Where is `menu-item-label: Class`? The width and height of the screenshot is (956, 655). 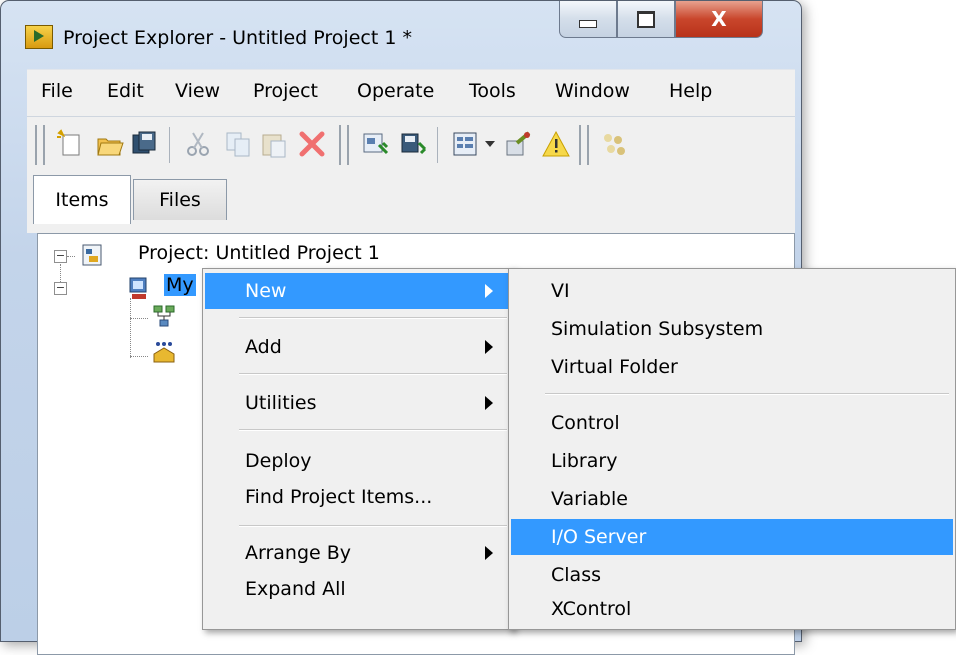 menu-item-label: Class is located at coordinates (576, 575).